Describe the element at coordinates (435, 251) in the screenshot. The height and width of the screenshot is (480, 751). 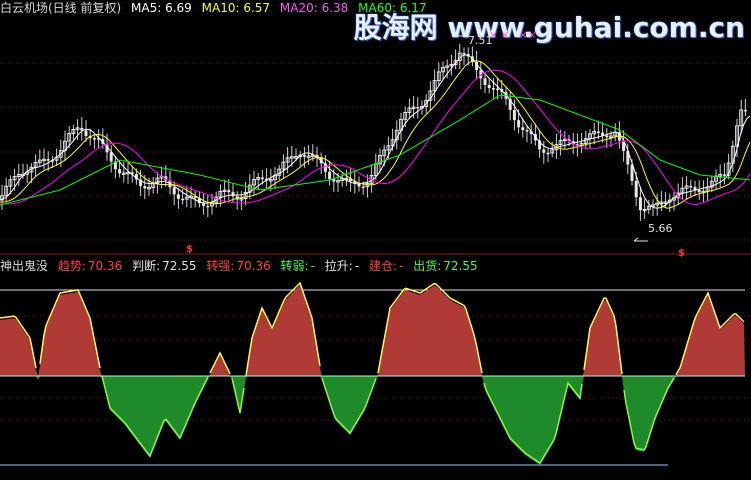
I see `s-markers: $ $` at that location.